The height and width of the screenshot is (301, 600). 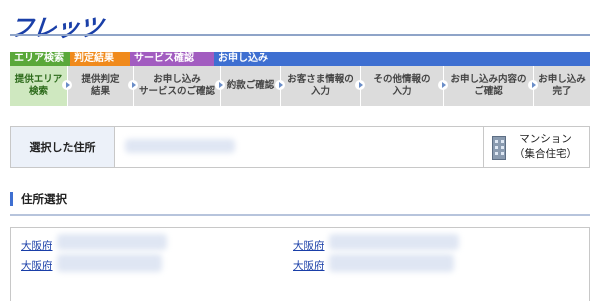 What do you see at coordinates (402, 59) in the screenshot?
I see `phase-application: お申し込み` at bounding box center [402, 59].